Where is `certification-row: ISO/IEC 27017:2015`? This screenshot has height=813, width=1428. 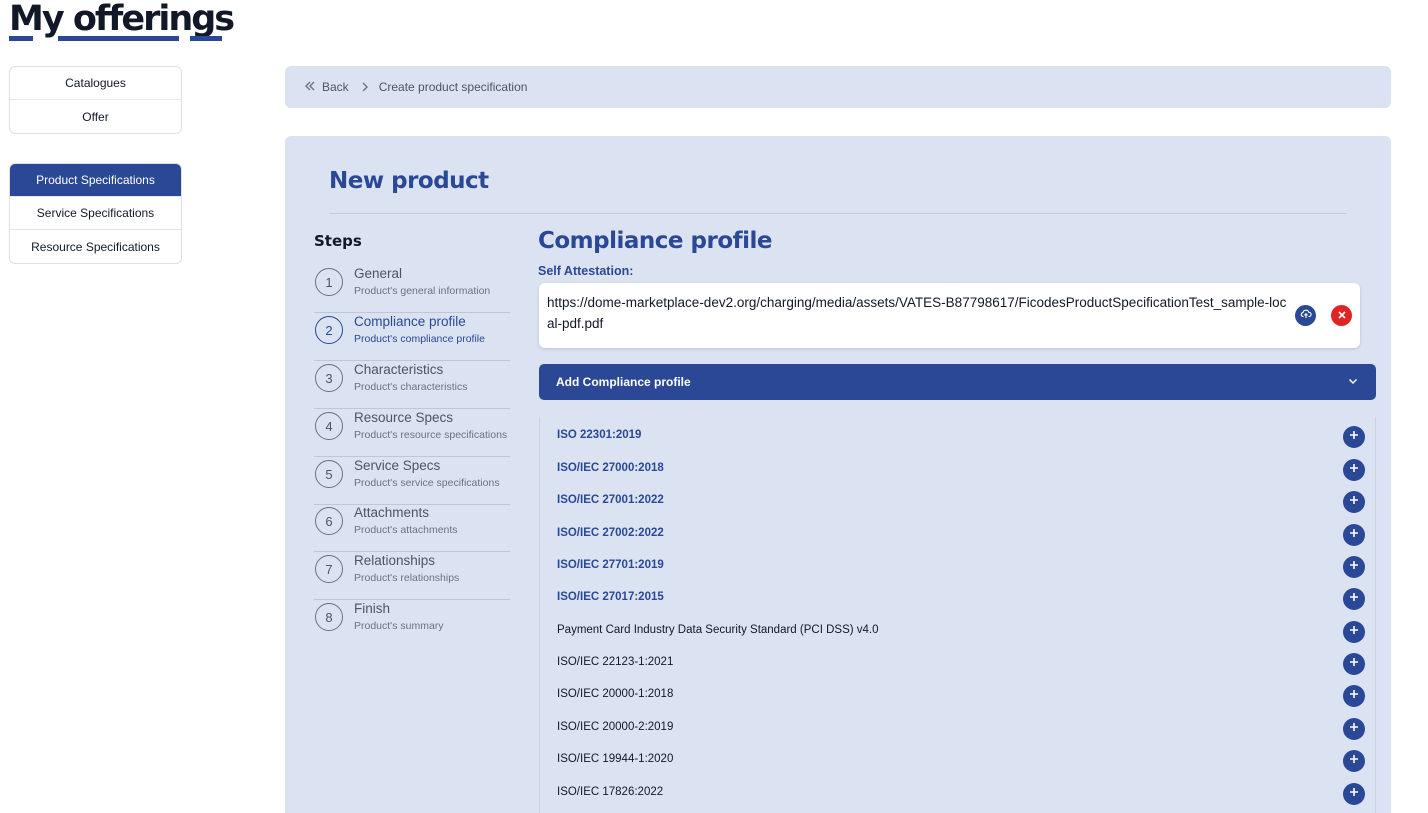 certification-row: ISO/IEC 27017:2015 is located at coordinates (958, 597).